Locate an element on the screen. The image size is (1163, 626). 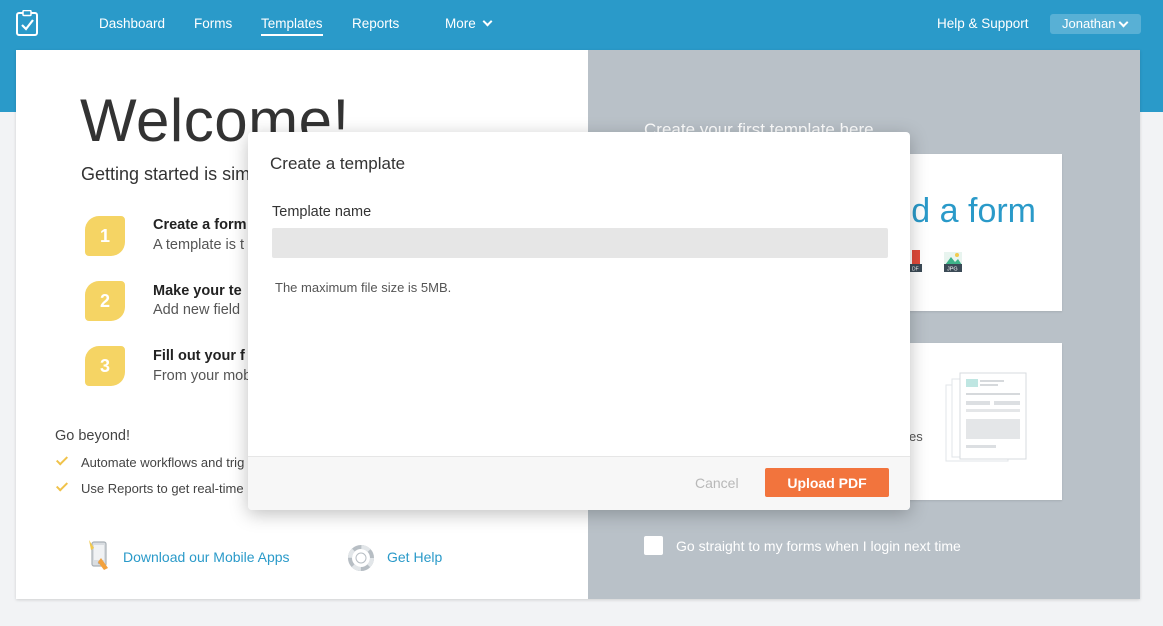
document-stack-icon is located at coordinates (986, 417).